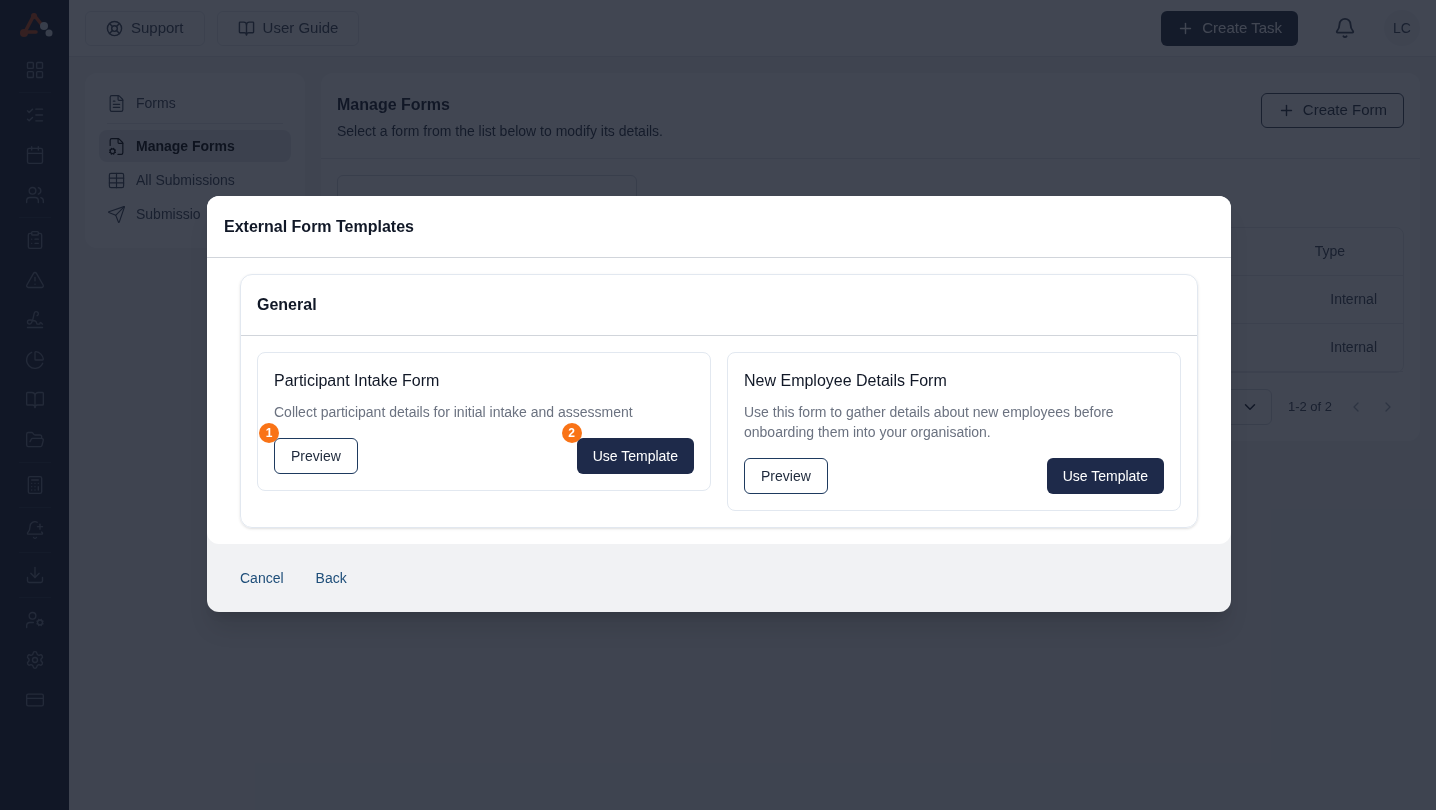 The image size is (1436, 810). I want to click on back-link: Back, so click(331, 578).